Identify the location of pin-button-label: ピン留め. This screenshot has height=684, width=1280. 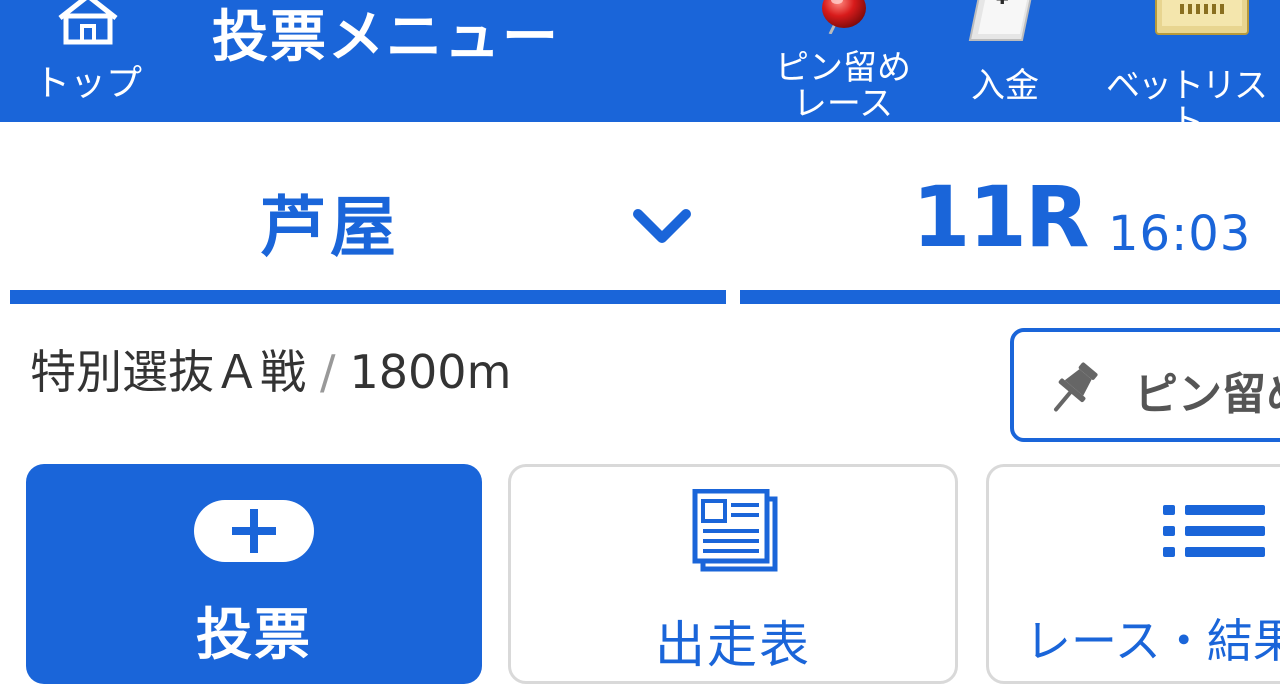
(1207, 394).